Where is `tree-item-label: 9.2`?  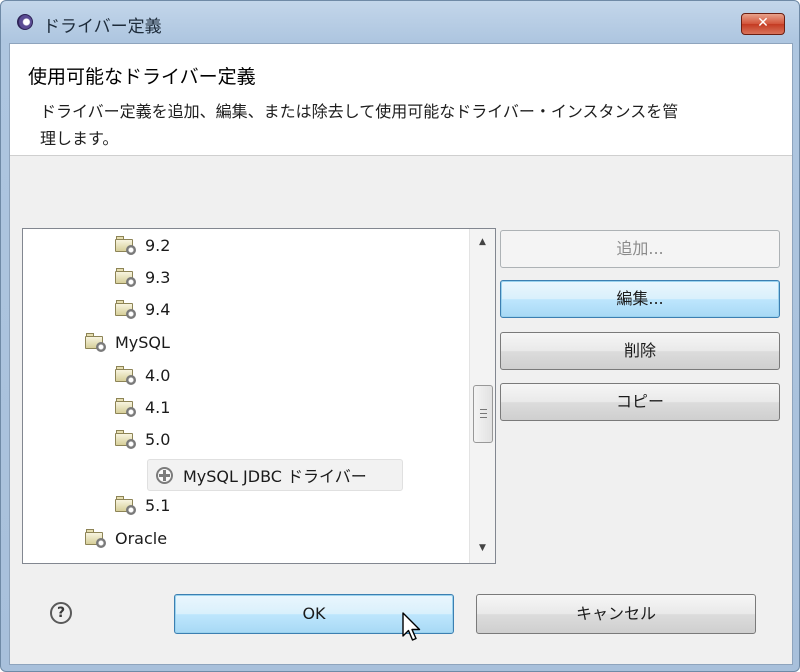 tree-item-label: 9.2 is located at coordinates (158, 245).